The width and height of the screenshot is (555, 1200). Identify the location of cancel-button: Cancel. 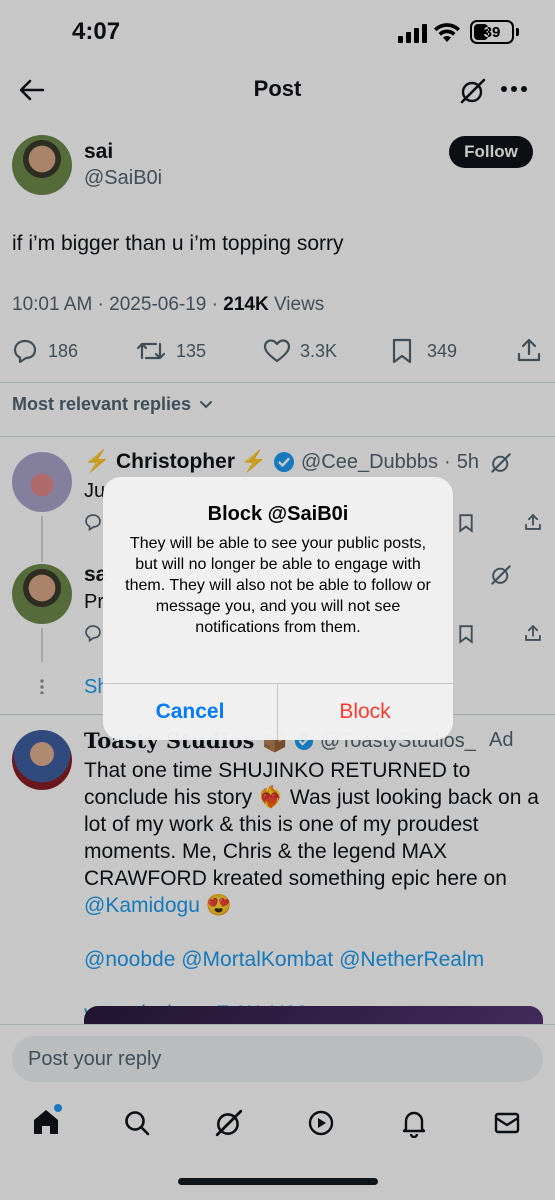
(190, 712).